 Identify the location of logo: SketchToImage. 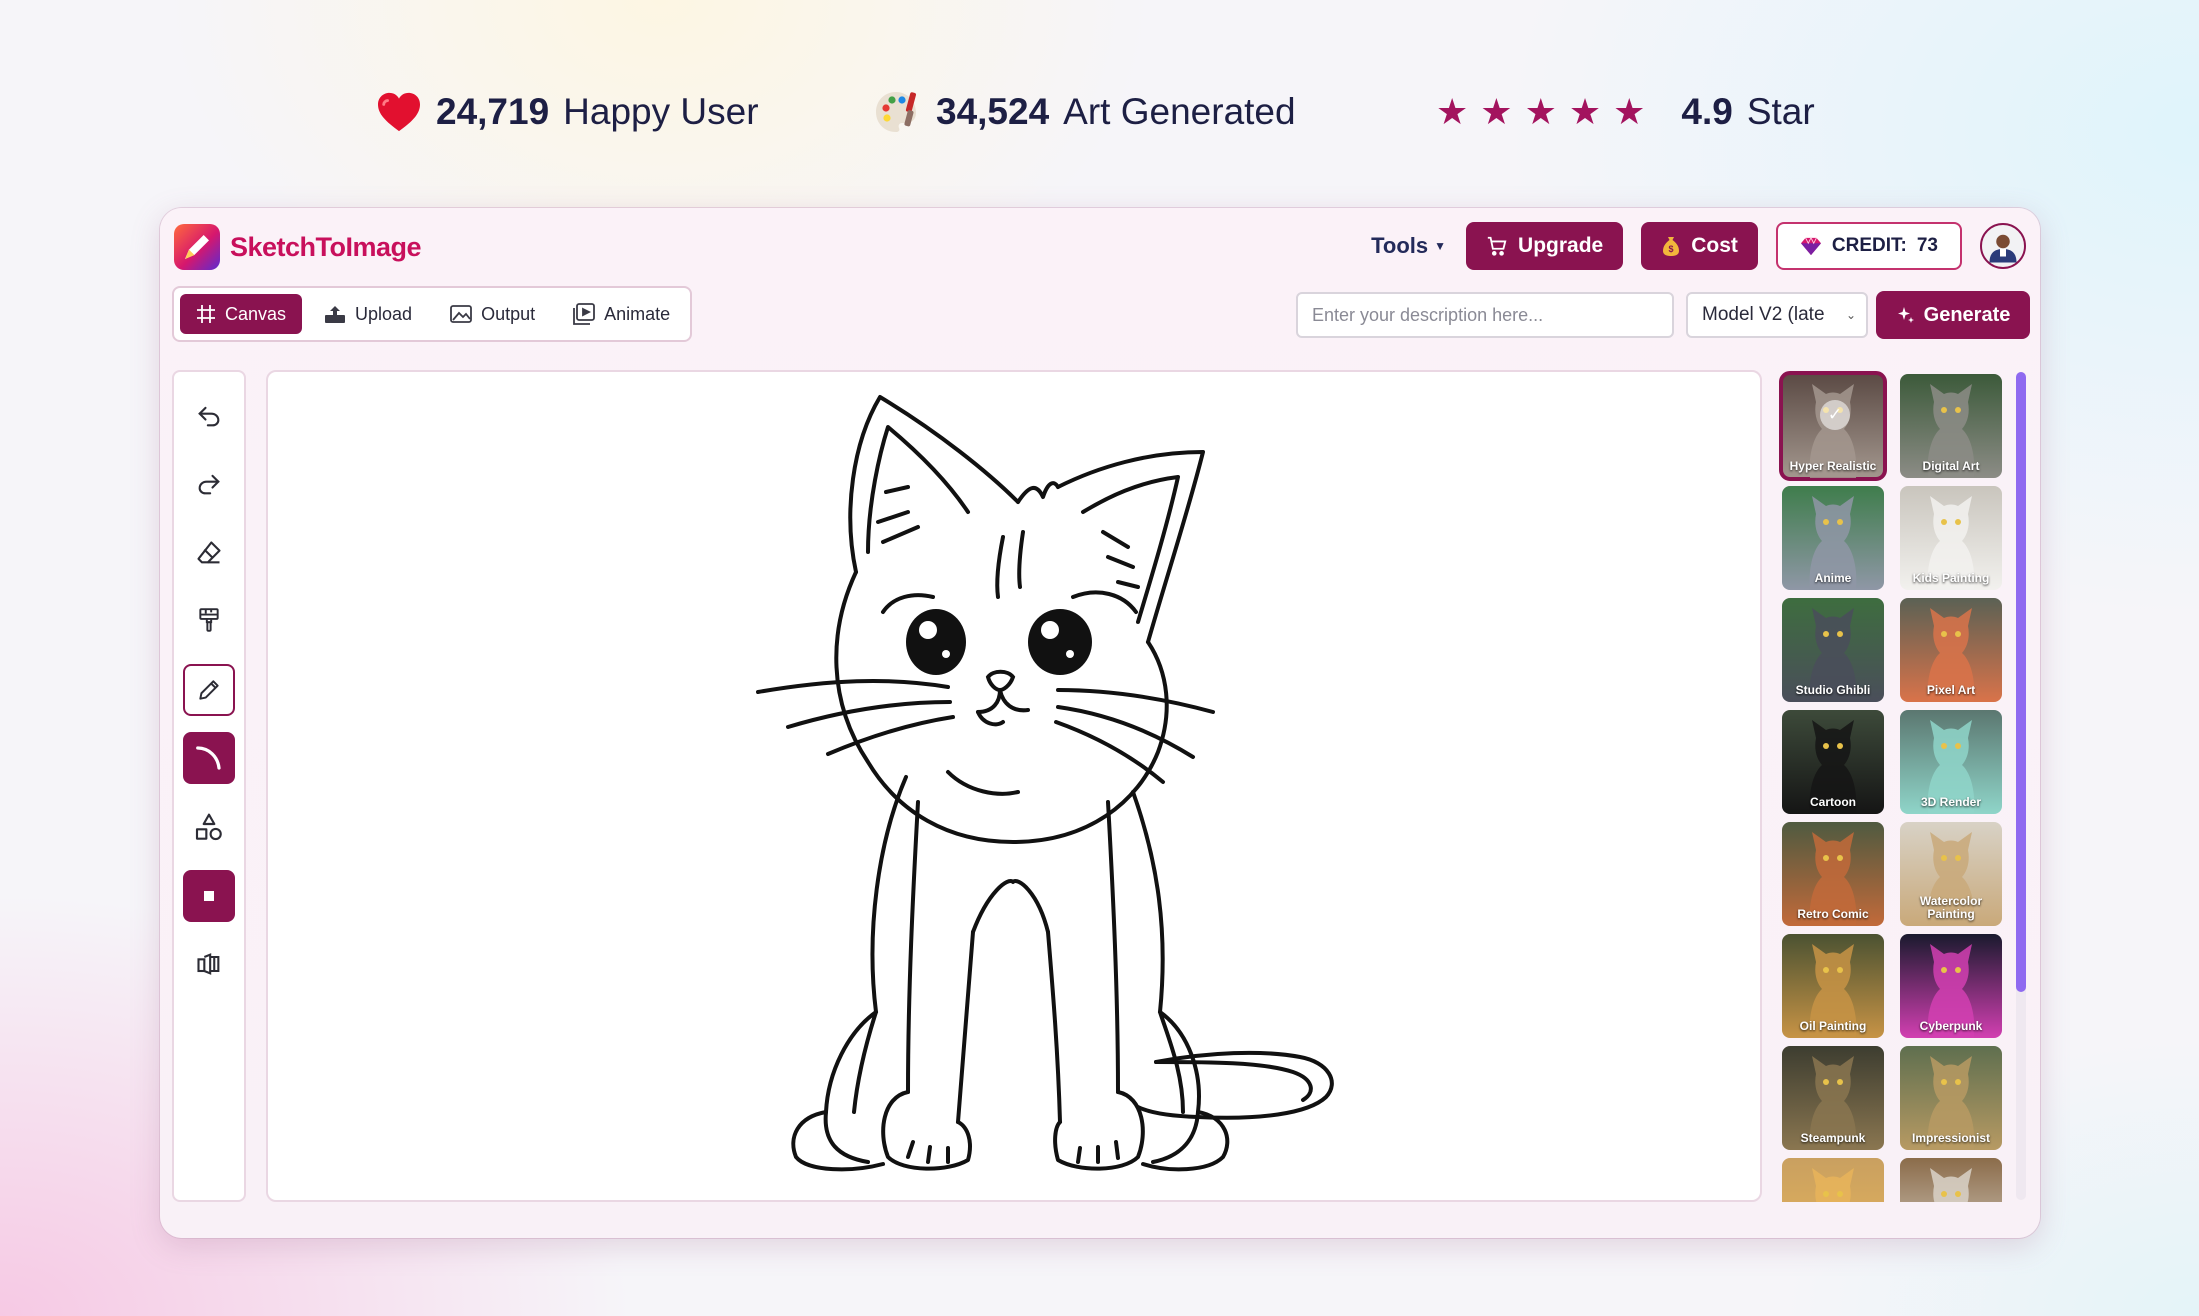
(298, 247).